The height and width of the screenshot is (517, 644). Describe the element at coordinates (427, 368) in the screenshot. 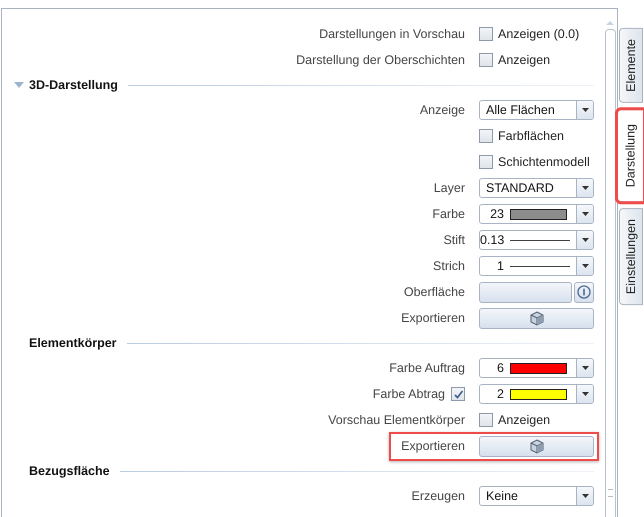

I see `field-label: Farbe Auftrag` at that location.